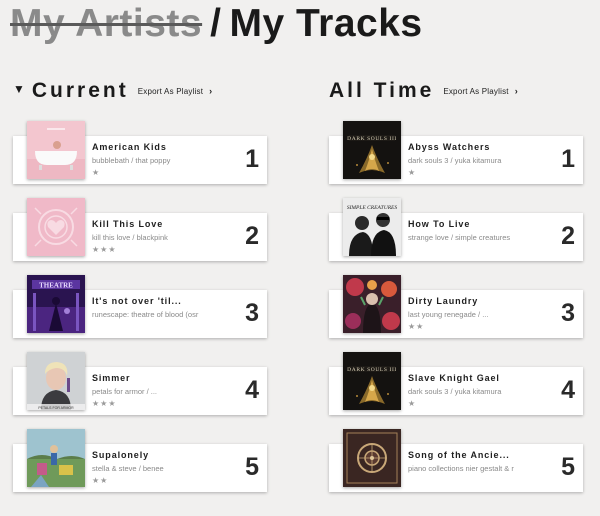 This screenshot has width=600, height=516. What do you see at coordinates (372, 227) in the screenshot?
I see `album-art: SIMPLE CREATURES` at bounding box center [372, 227].